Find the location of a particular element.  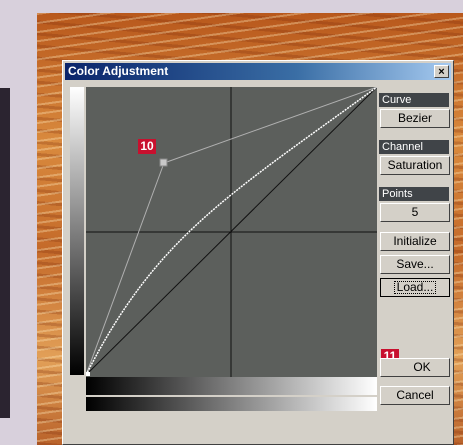

dialog-titlebar: Color Adjustment × is located at coordinates (258, 71).